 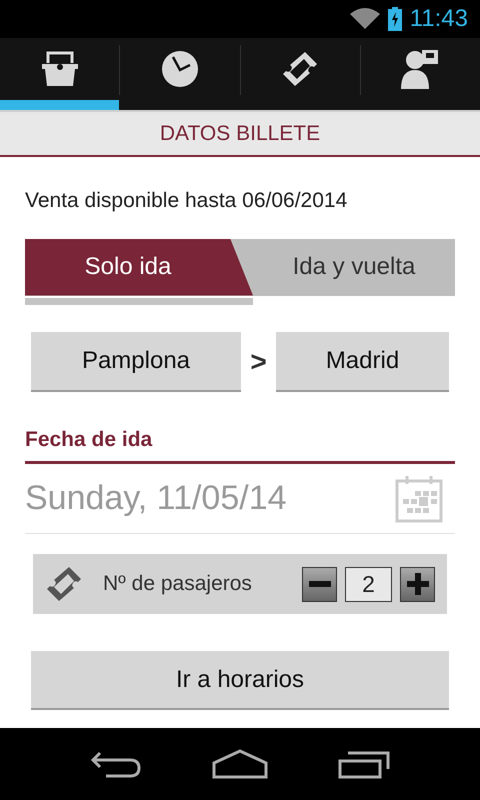 I want to click on profile-card-icon, so click(x=420, y=69).